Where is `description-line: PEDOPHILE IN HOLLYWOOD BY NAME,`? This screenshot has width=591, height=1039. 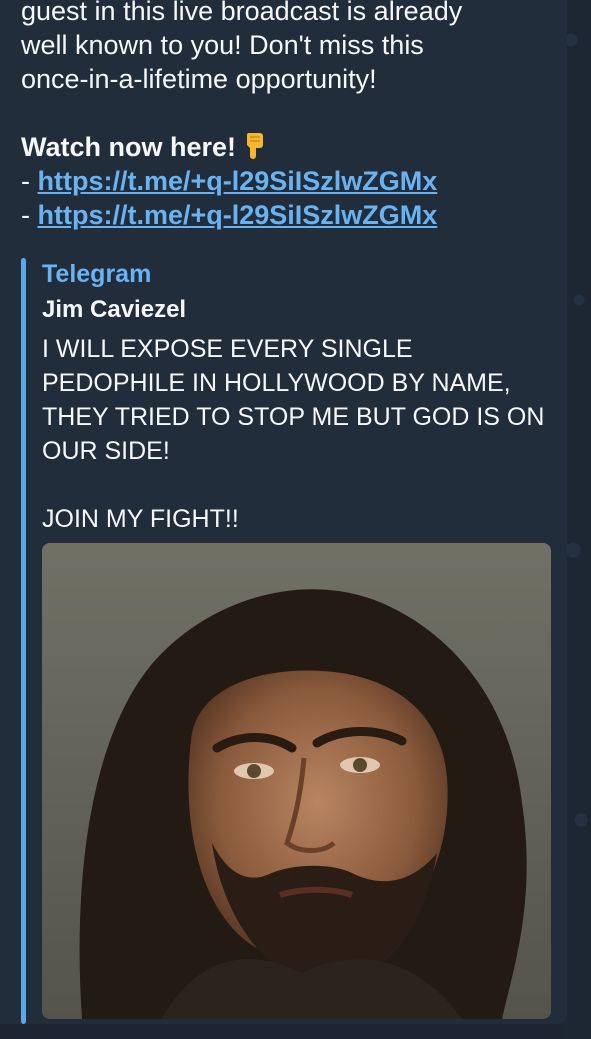
description-line: PEDOPHILE IN HOLLYWOOD BY NAME, is located at coordinates (276, 383).